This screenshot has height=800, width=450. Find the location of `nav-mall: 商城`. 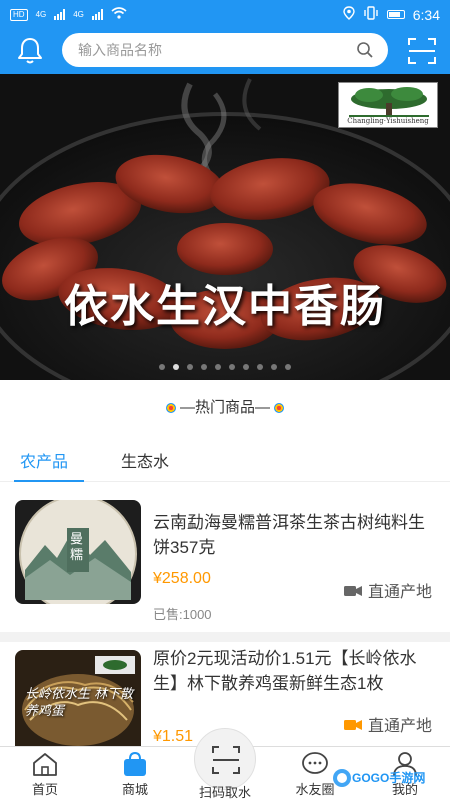

nav-mall: 商城 is located at coordinates (135, 774).